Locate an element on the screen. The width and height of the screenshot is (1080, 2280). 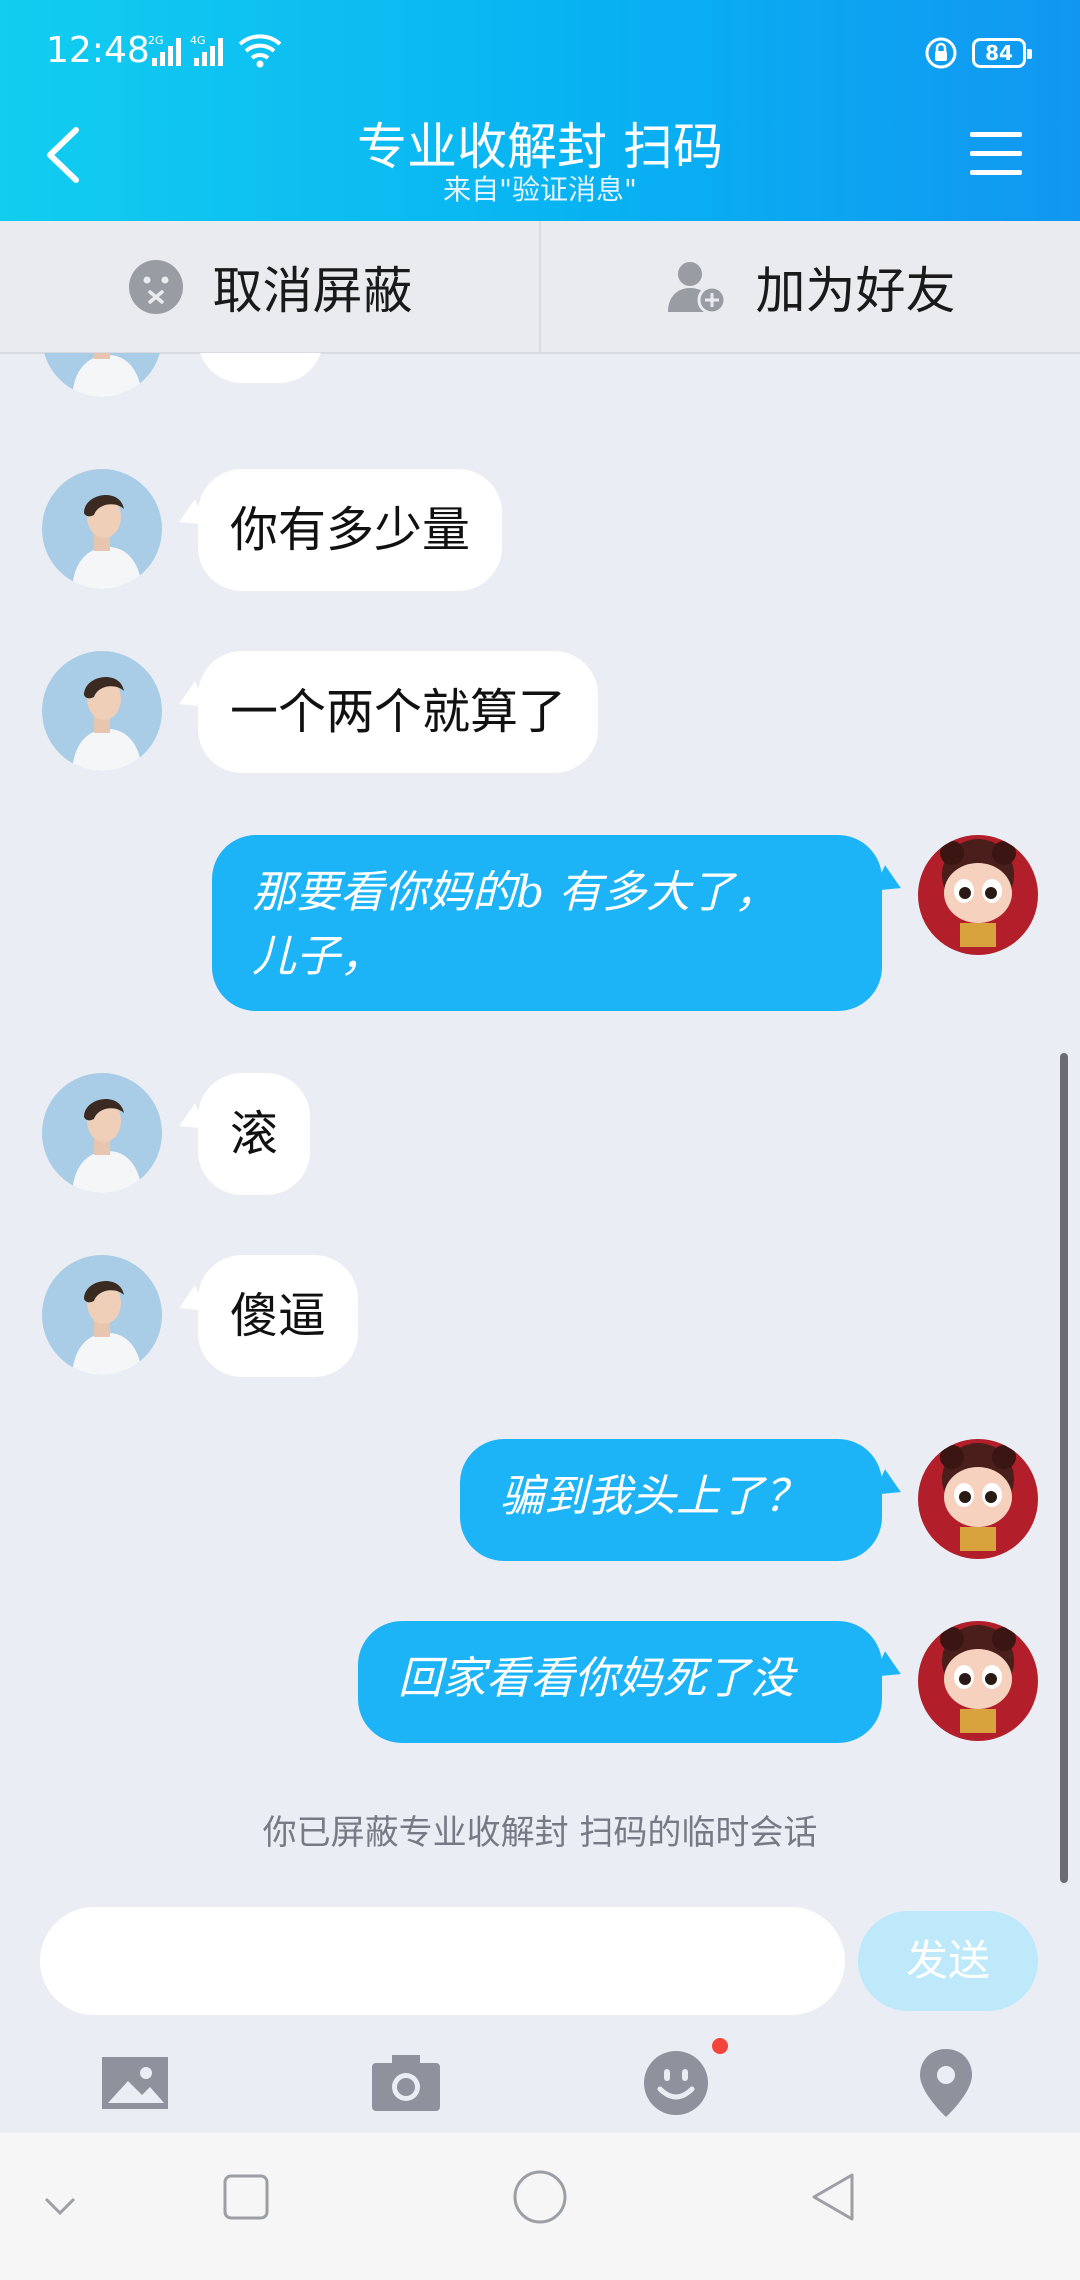
chevron-down-icon is located at coordinates (60, 2205).